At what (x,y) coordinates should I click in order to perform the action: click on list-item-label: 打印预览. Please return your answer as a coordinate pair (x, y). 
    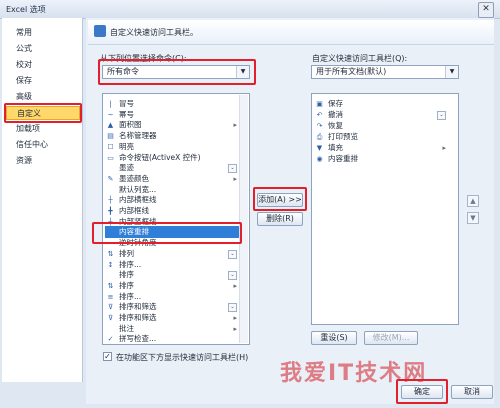
    Looking at the image, I should click on (343, 136).